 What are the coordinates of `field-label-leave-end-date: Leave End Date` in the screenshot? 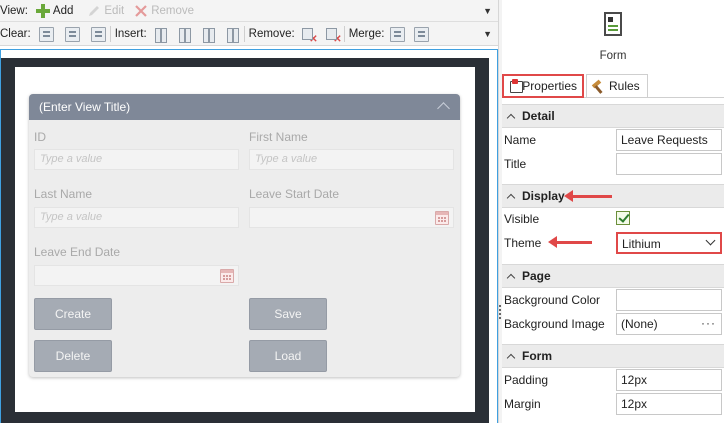 It's located at (77, 252).